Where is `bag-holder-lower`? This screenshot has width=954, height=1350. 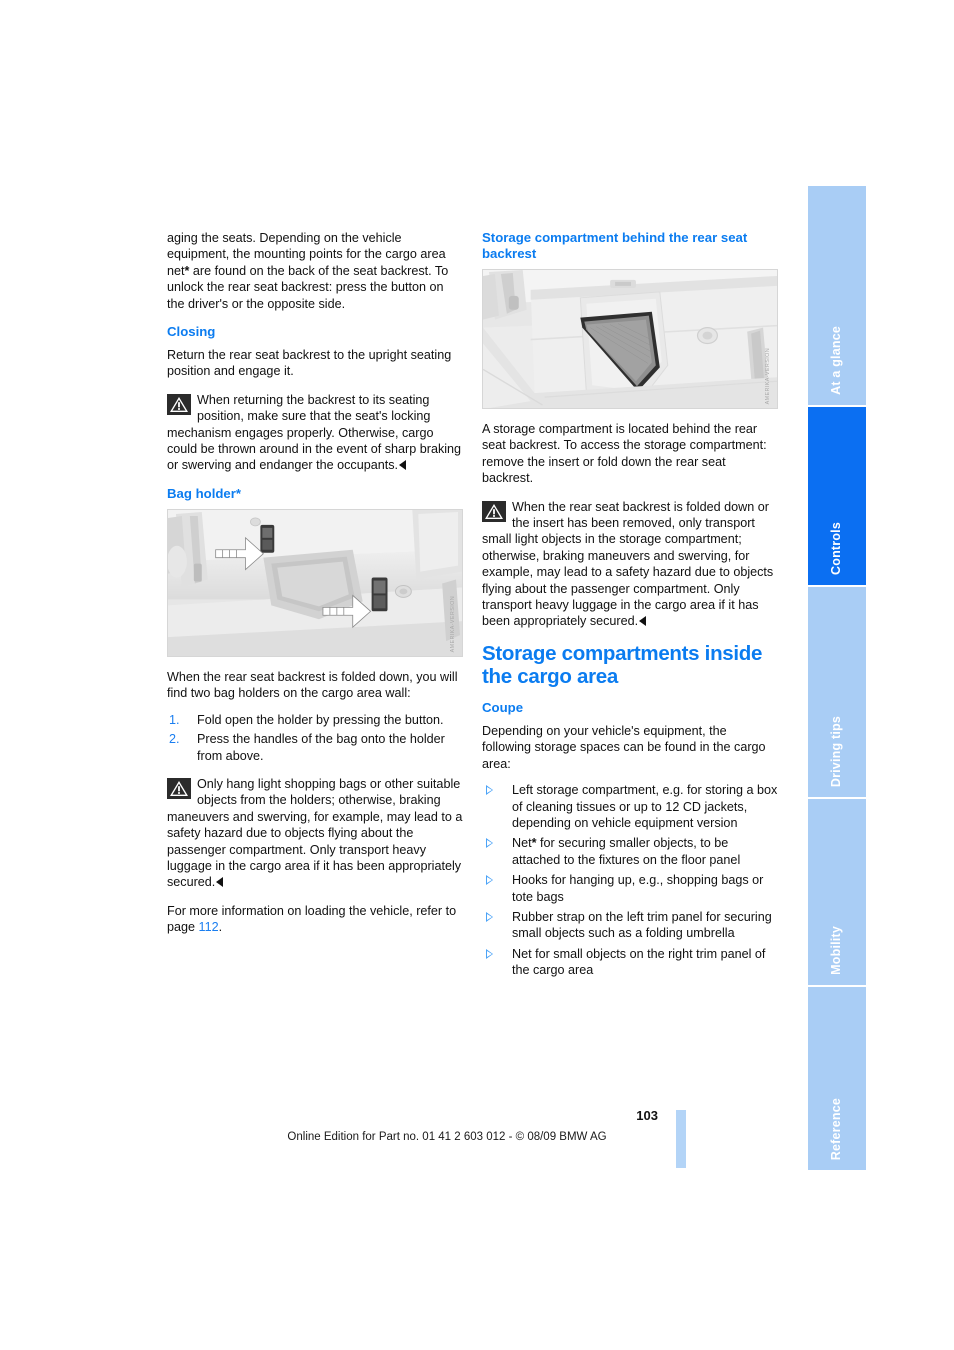
bag-holder-lower is located at coordinates (379, 594).